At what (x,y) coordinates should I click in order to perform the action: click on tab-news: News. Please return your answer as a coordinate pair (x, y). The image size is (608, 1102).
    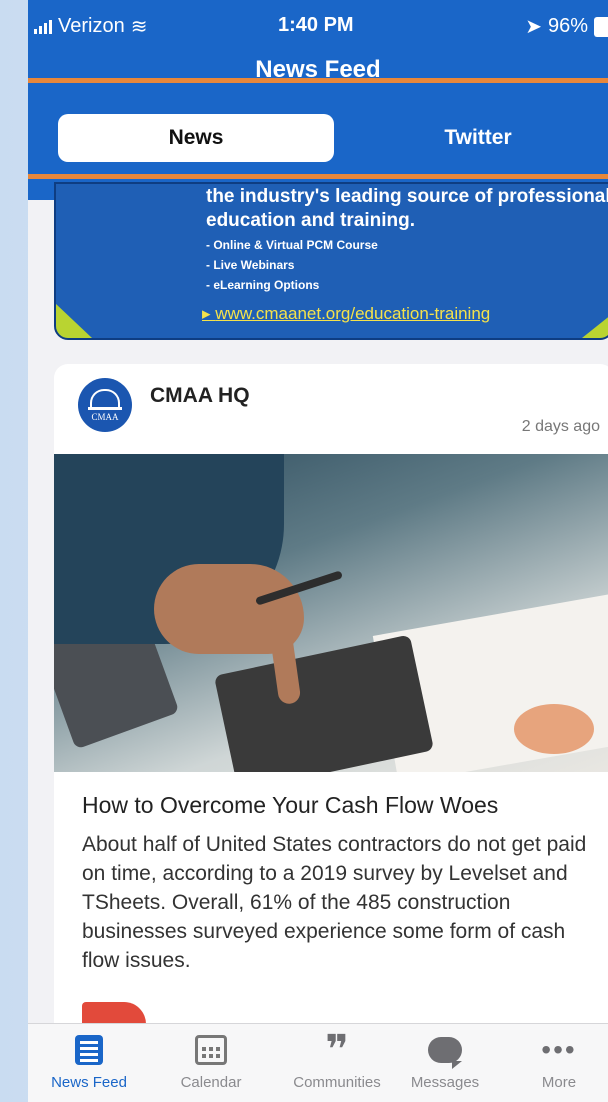
    Looking at the image, I should click on (196, 138).